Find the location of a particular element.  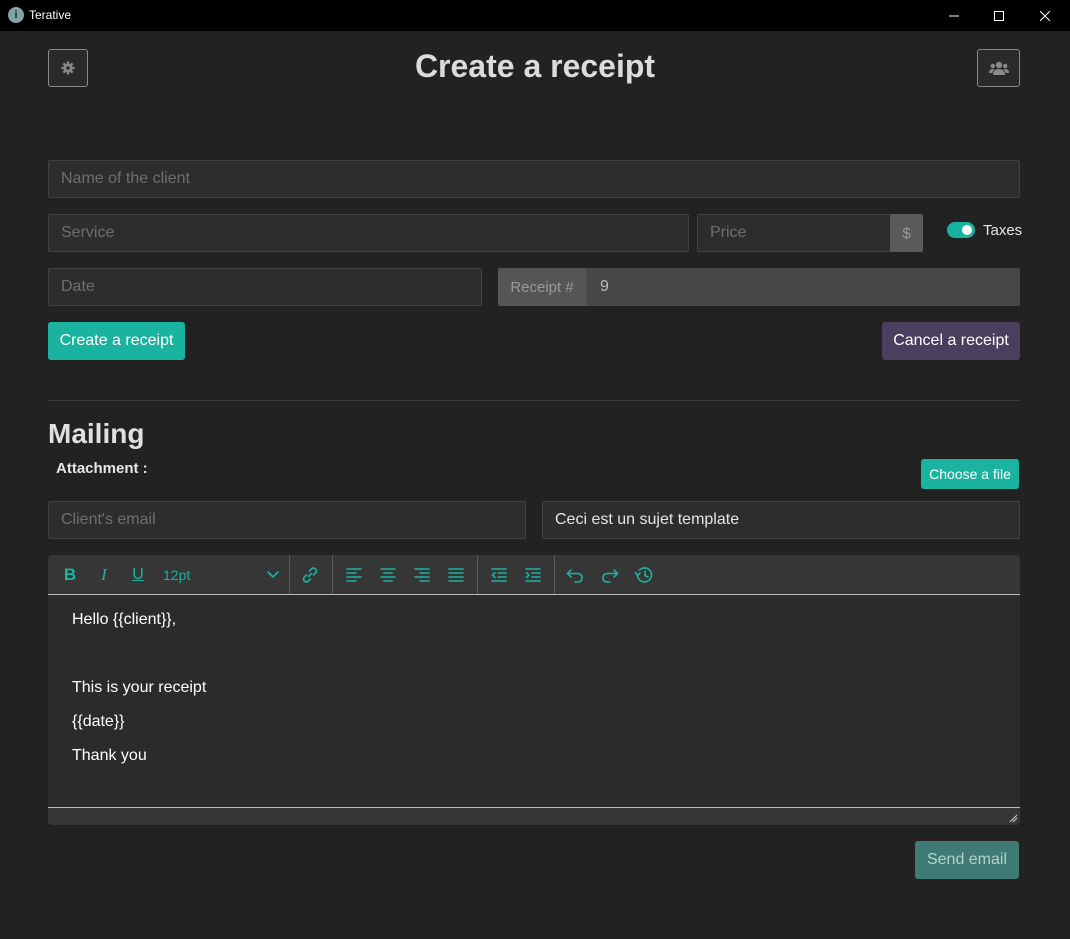

maximize-button is located at coordinates (999, 15).